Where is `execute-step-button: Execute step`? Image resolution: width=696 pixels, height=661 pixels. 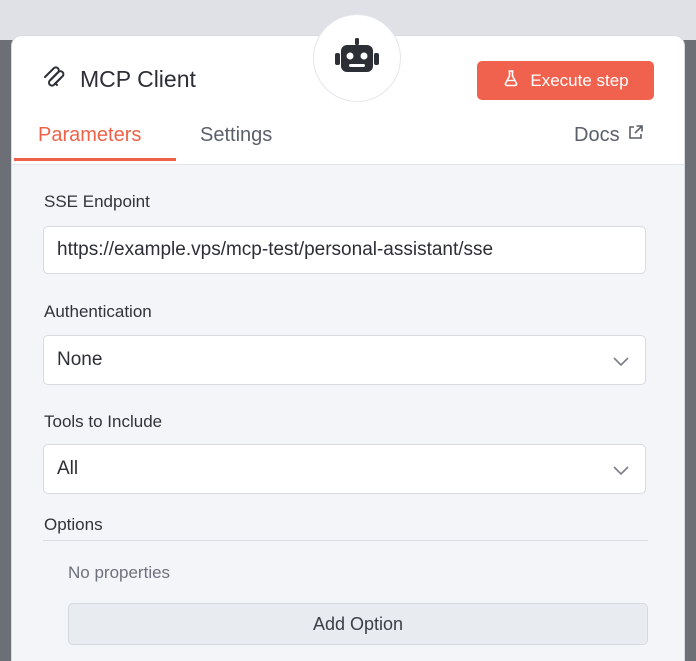 execute-step-button: Execute step is located at coordinates (565, 80).